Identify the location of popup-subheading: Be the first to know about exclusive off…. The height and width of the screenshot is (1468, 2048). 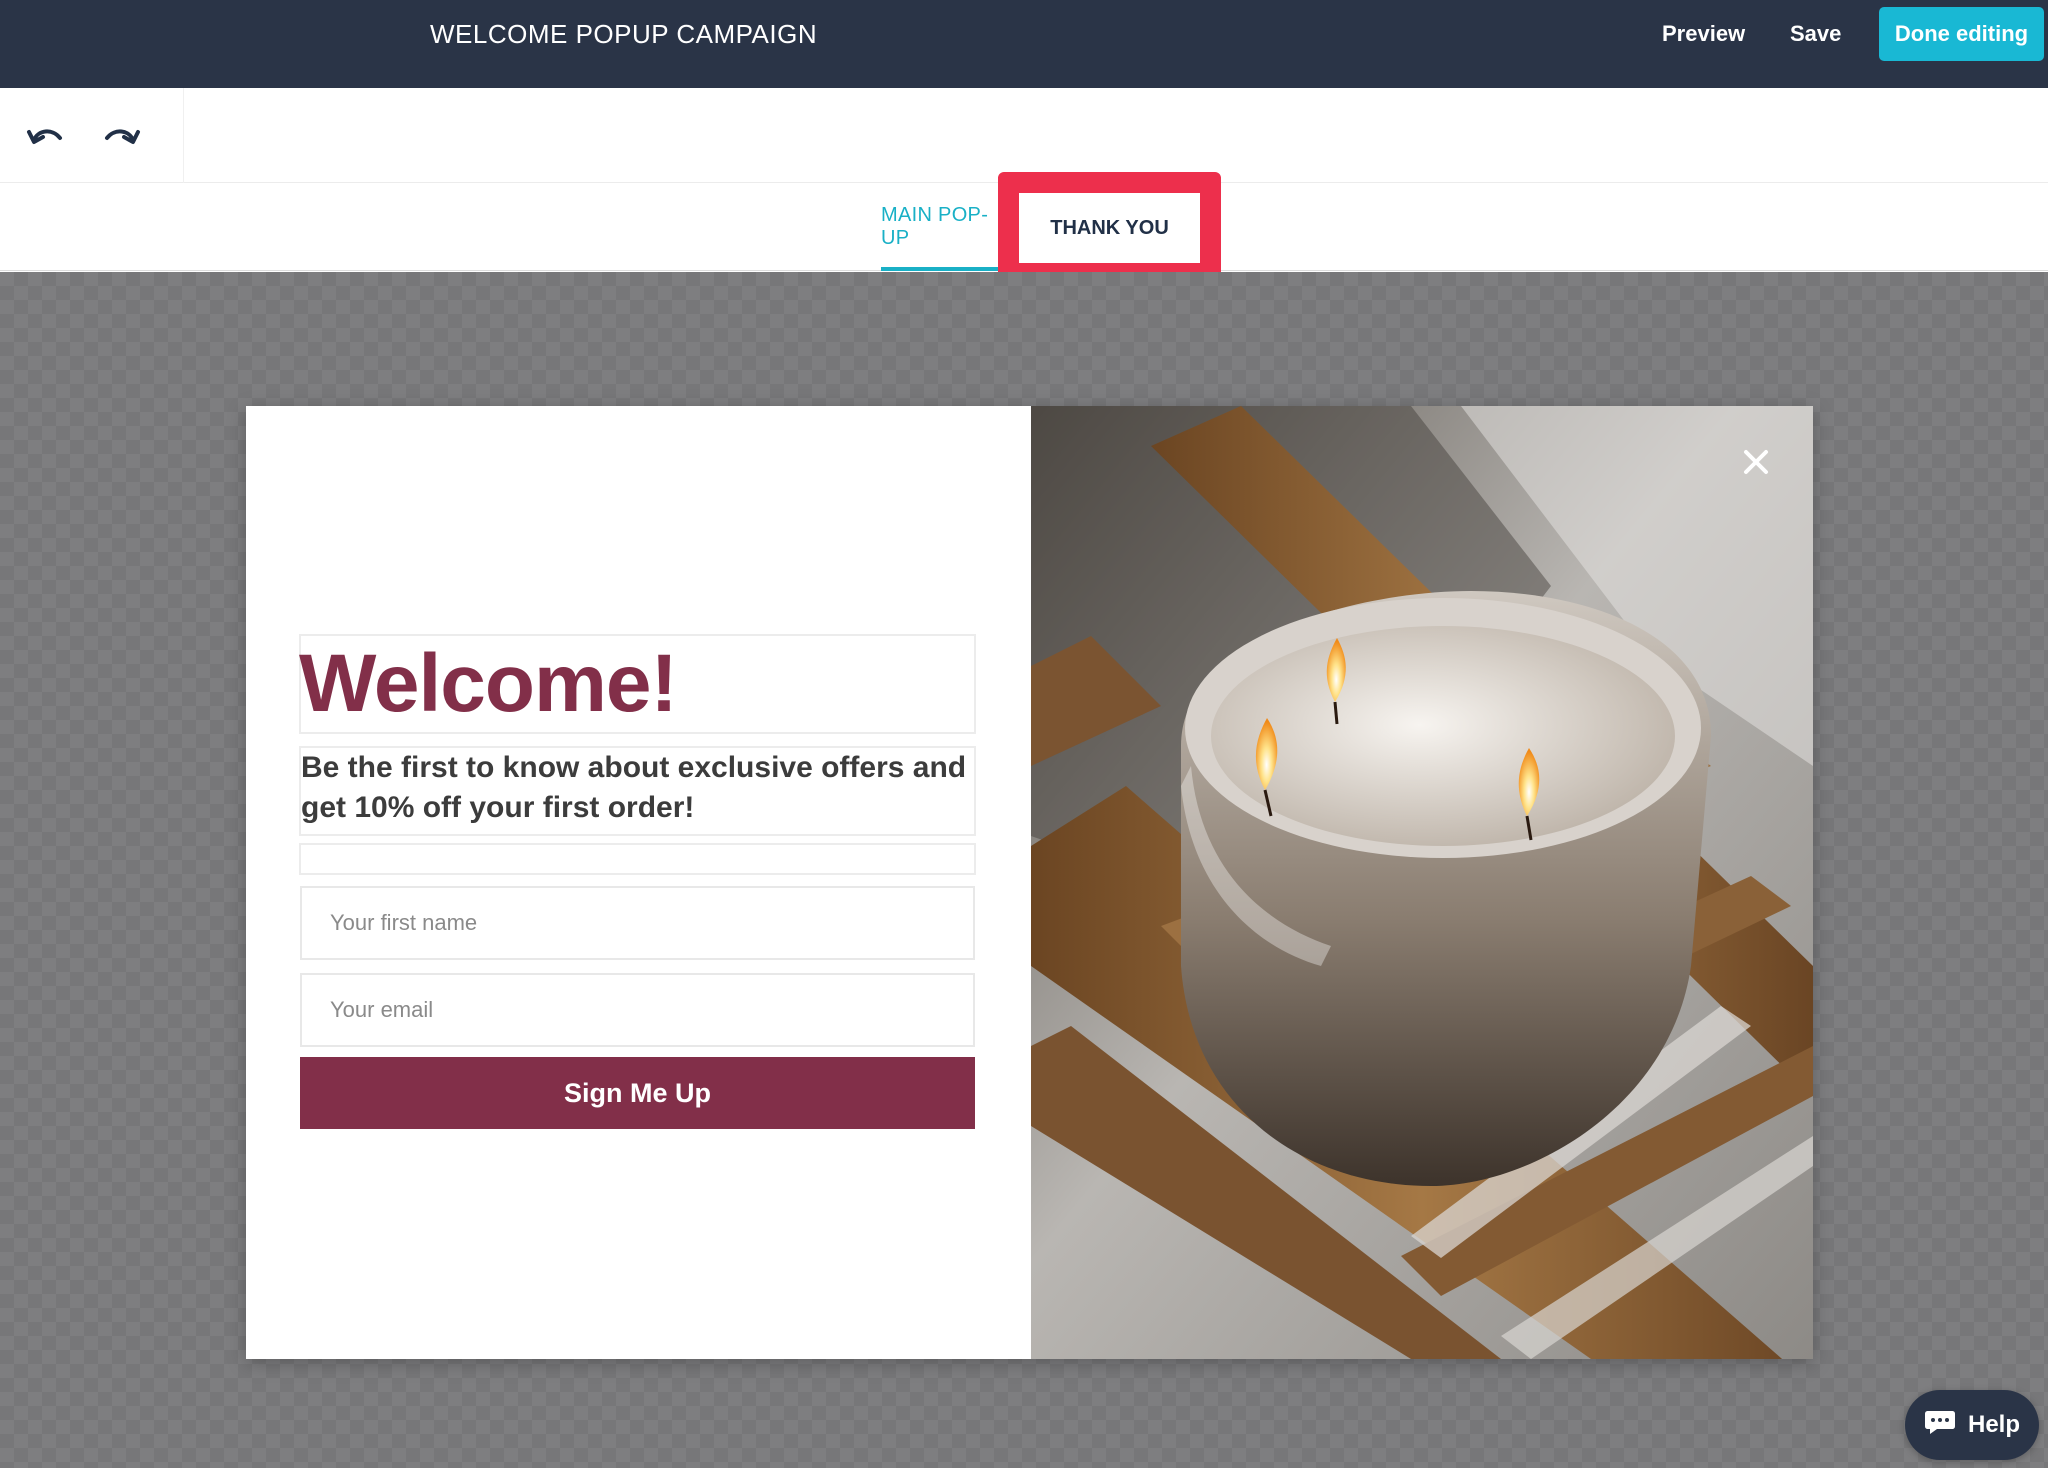
(636, 788).